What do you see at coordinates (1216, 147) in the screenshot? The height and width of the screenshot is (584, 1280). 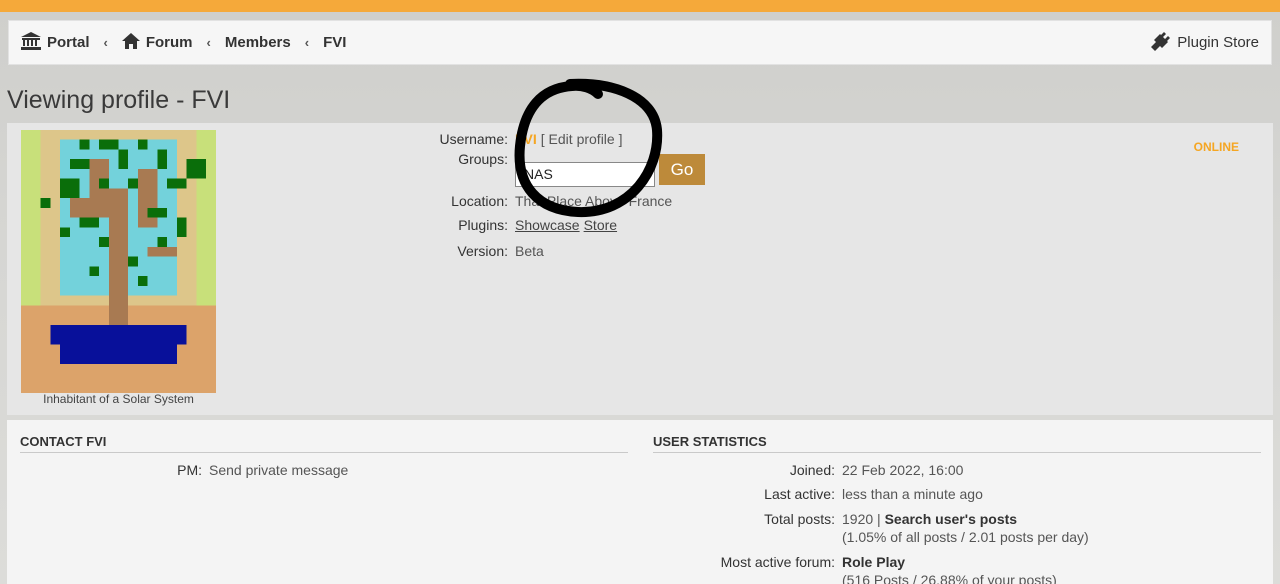 I see `status-badge: ONLINE` at bounding box center [1216, 147].